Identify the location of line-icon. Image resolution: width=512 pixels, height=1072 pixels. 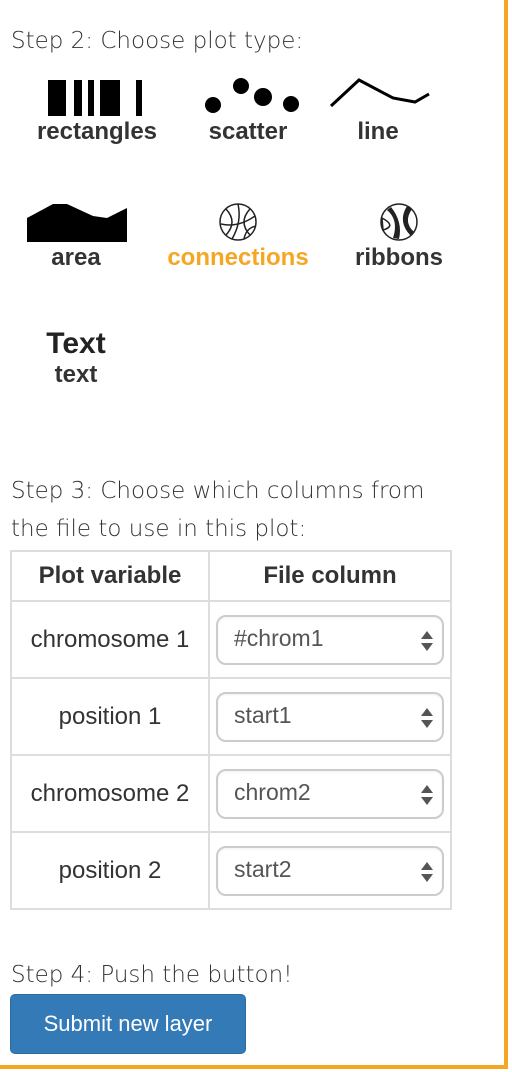
(379, 93).